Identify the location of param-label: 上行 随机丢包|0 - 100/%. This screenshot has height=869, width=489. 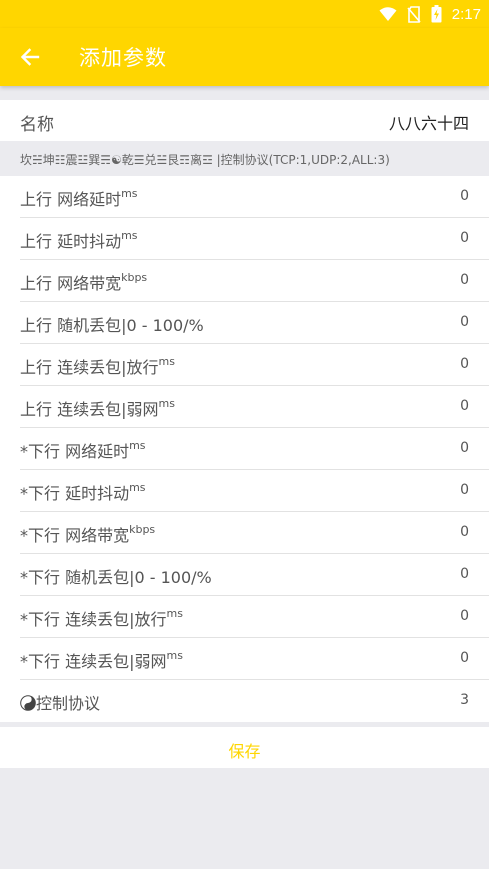
(112, 324).